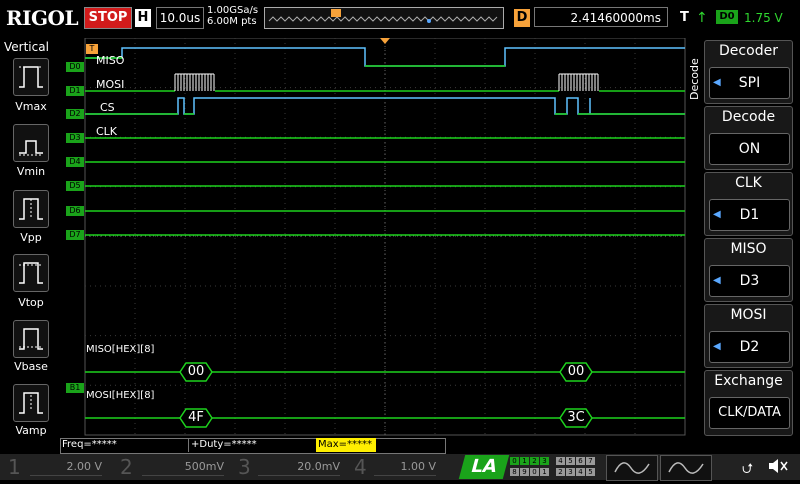  I want to click on clk-title: CLK, so click(748, 183).